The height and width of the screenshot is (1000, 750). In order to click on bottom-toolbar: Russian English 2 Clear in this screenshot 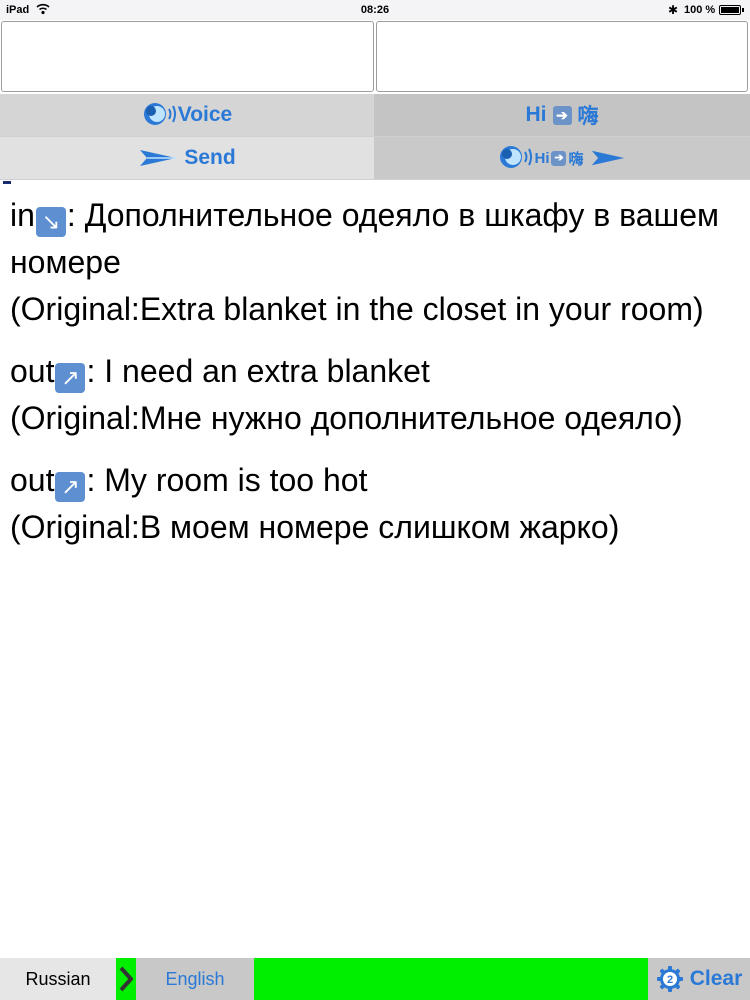, I will do `click(375, 979)`.